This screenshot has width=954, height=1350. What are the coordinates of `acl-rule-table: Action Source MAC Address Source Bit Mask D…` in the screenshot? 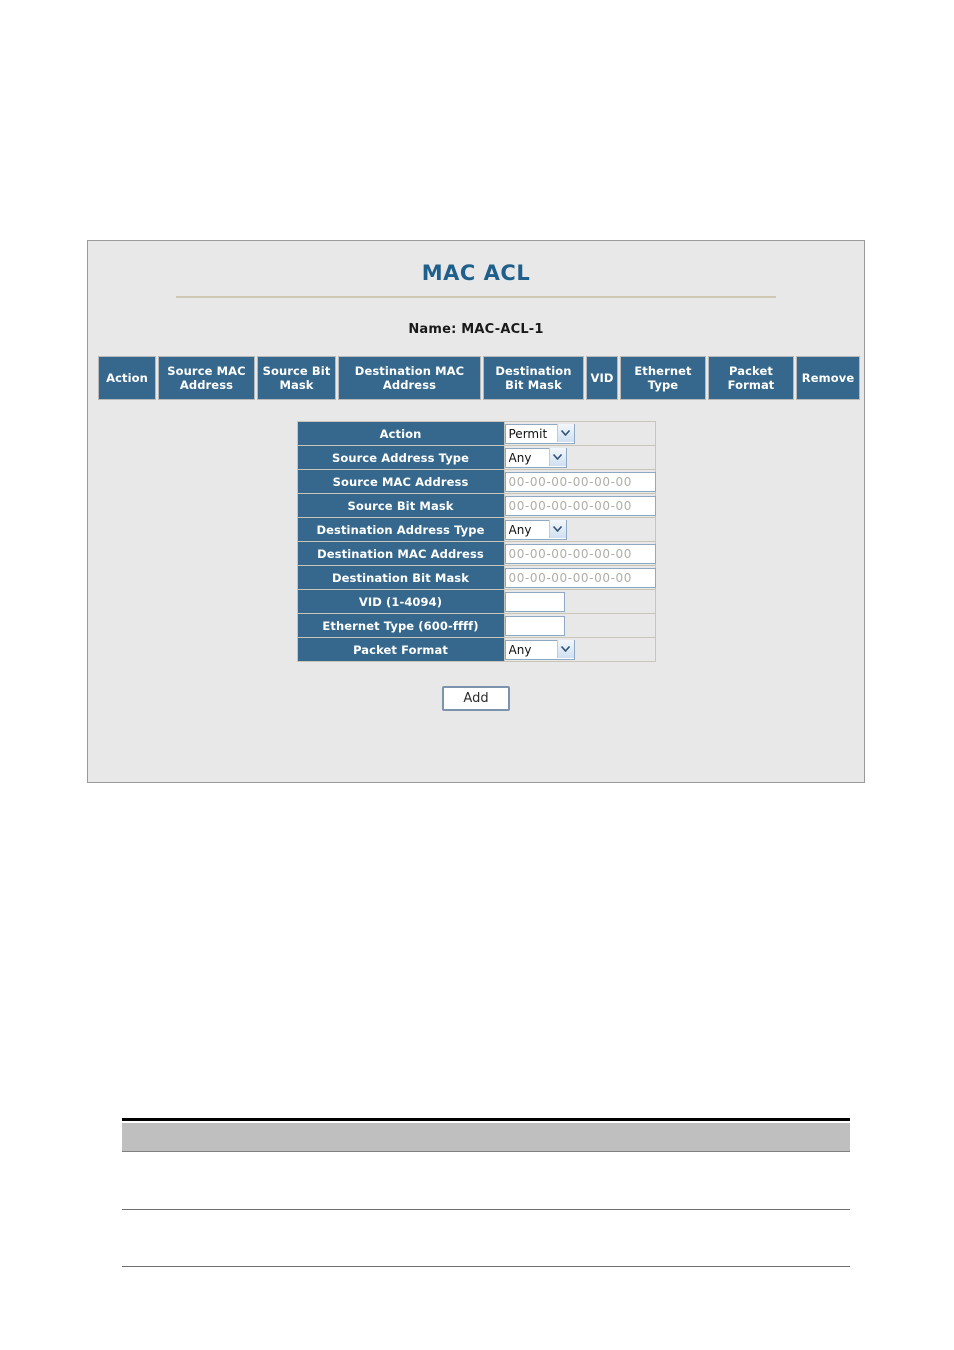 It's located at (476, 378).